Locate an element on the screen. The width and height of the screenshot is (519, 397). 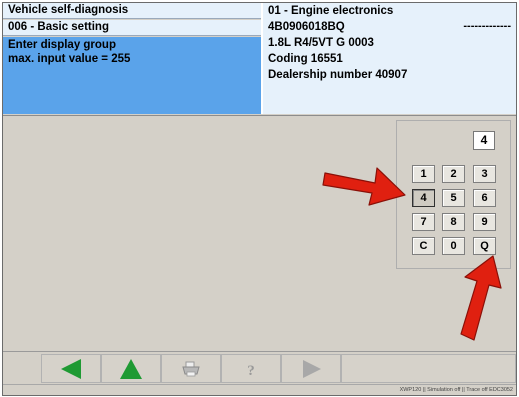
arrow-to-key-4-icon is located at coordinates (364, 186).